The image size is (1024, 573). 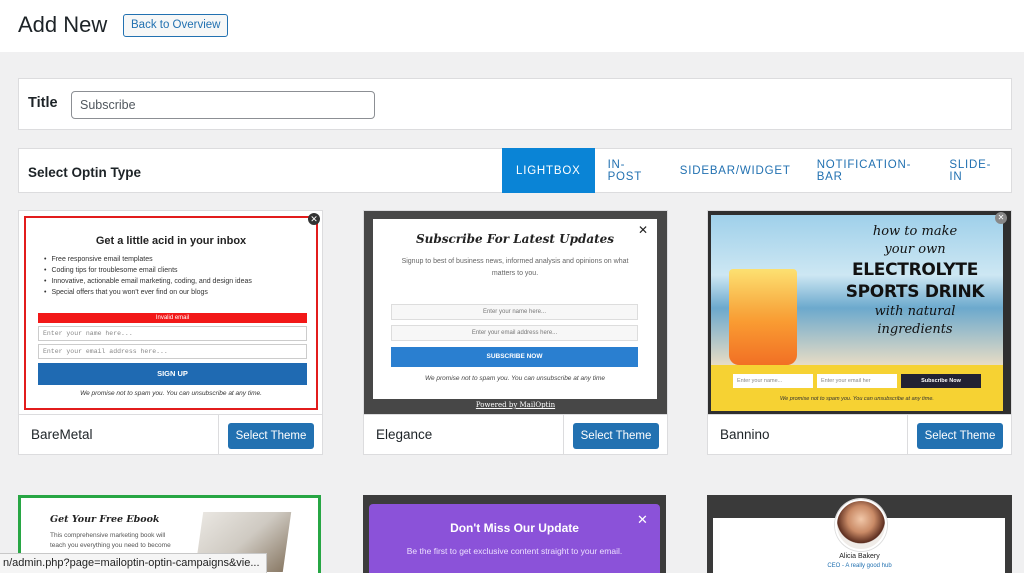 What do you see at coordinates (548, 170) in the screenshot?
I see `tab-lightbox: LIGHTBOX` at bounding box center [548, 170].